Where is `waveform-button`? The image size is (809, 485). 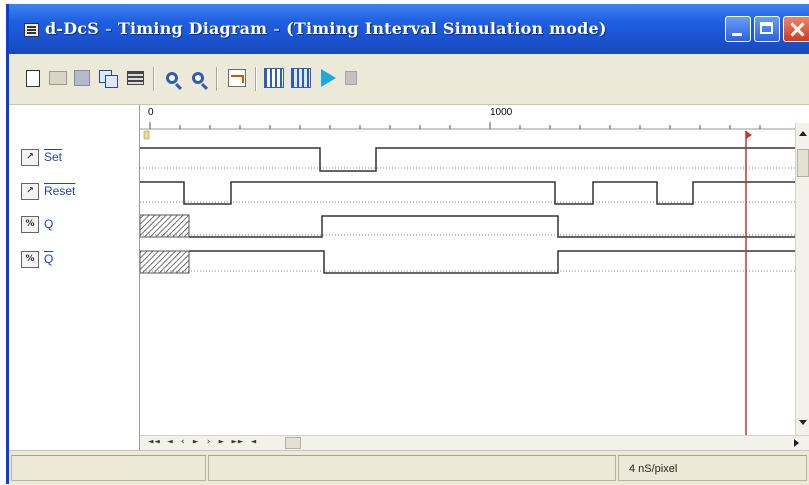 waveform-button is located at coordinates (237, 78).